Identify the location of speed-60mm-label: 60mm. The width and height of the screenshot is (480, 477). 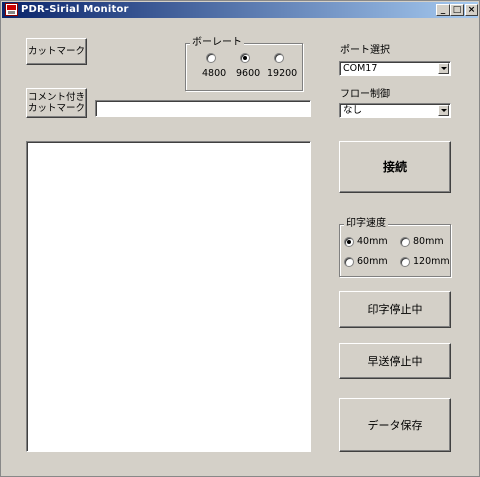
(372, 261).